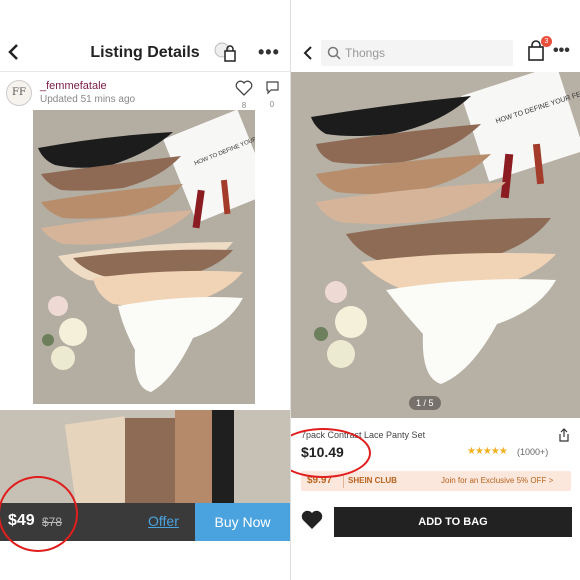  I want to click on listing-header: Listing Details •••, so click(145, 53).